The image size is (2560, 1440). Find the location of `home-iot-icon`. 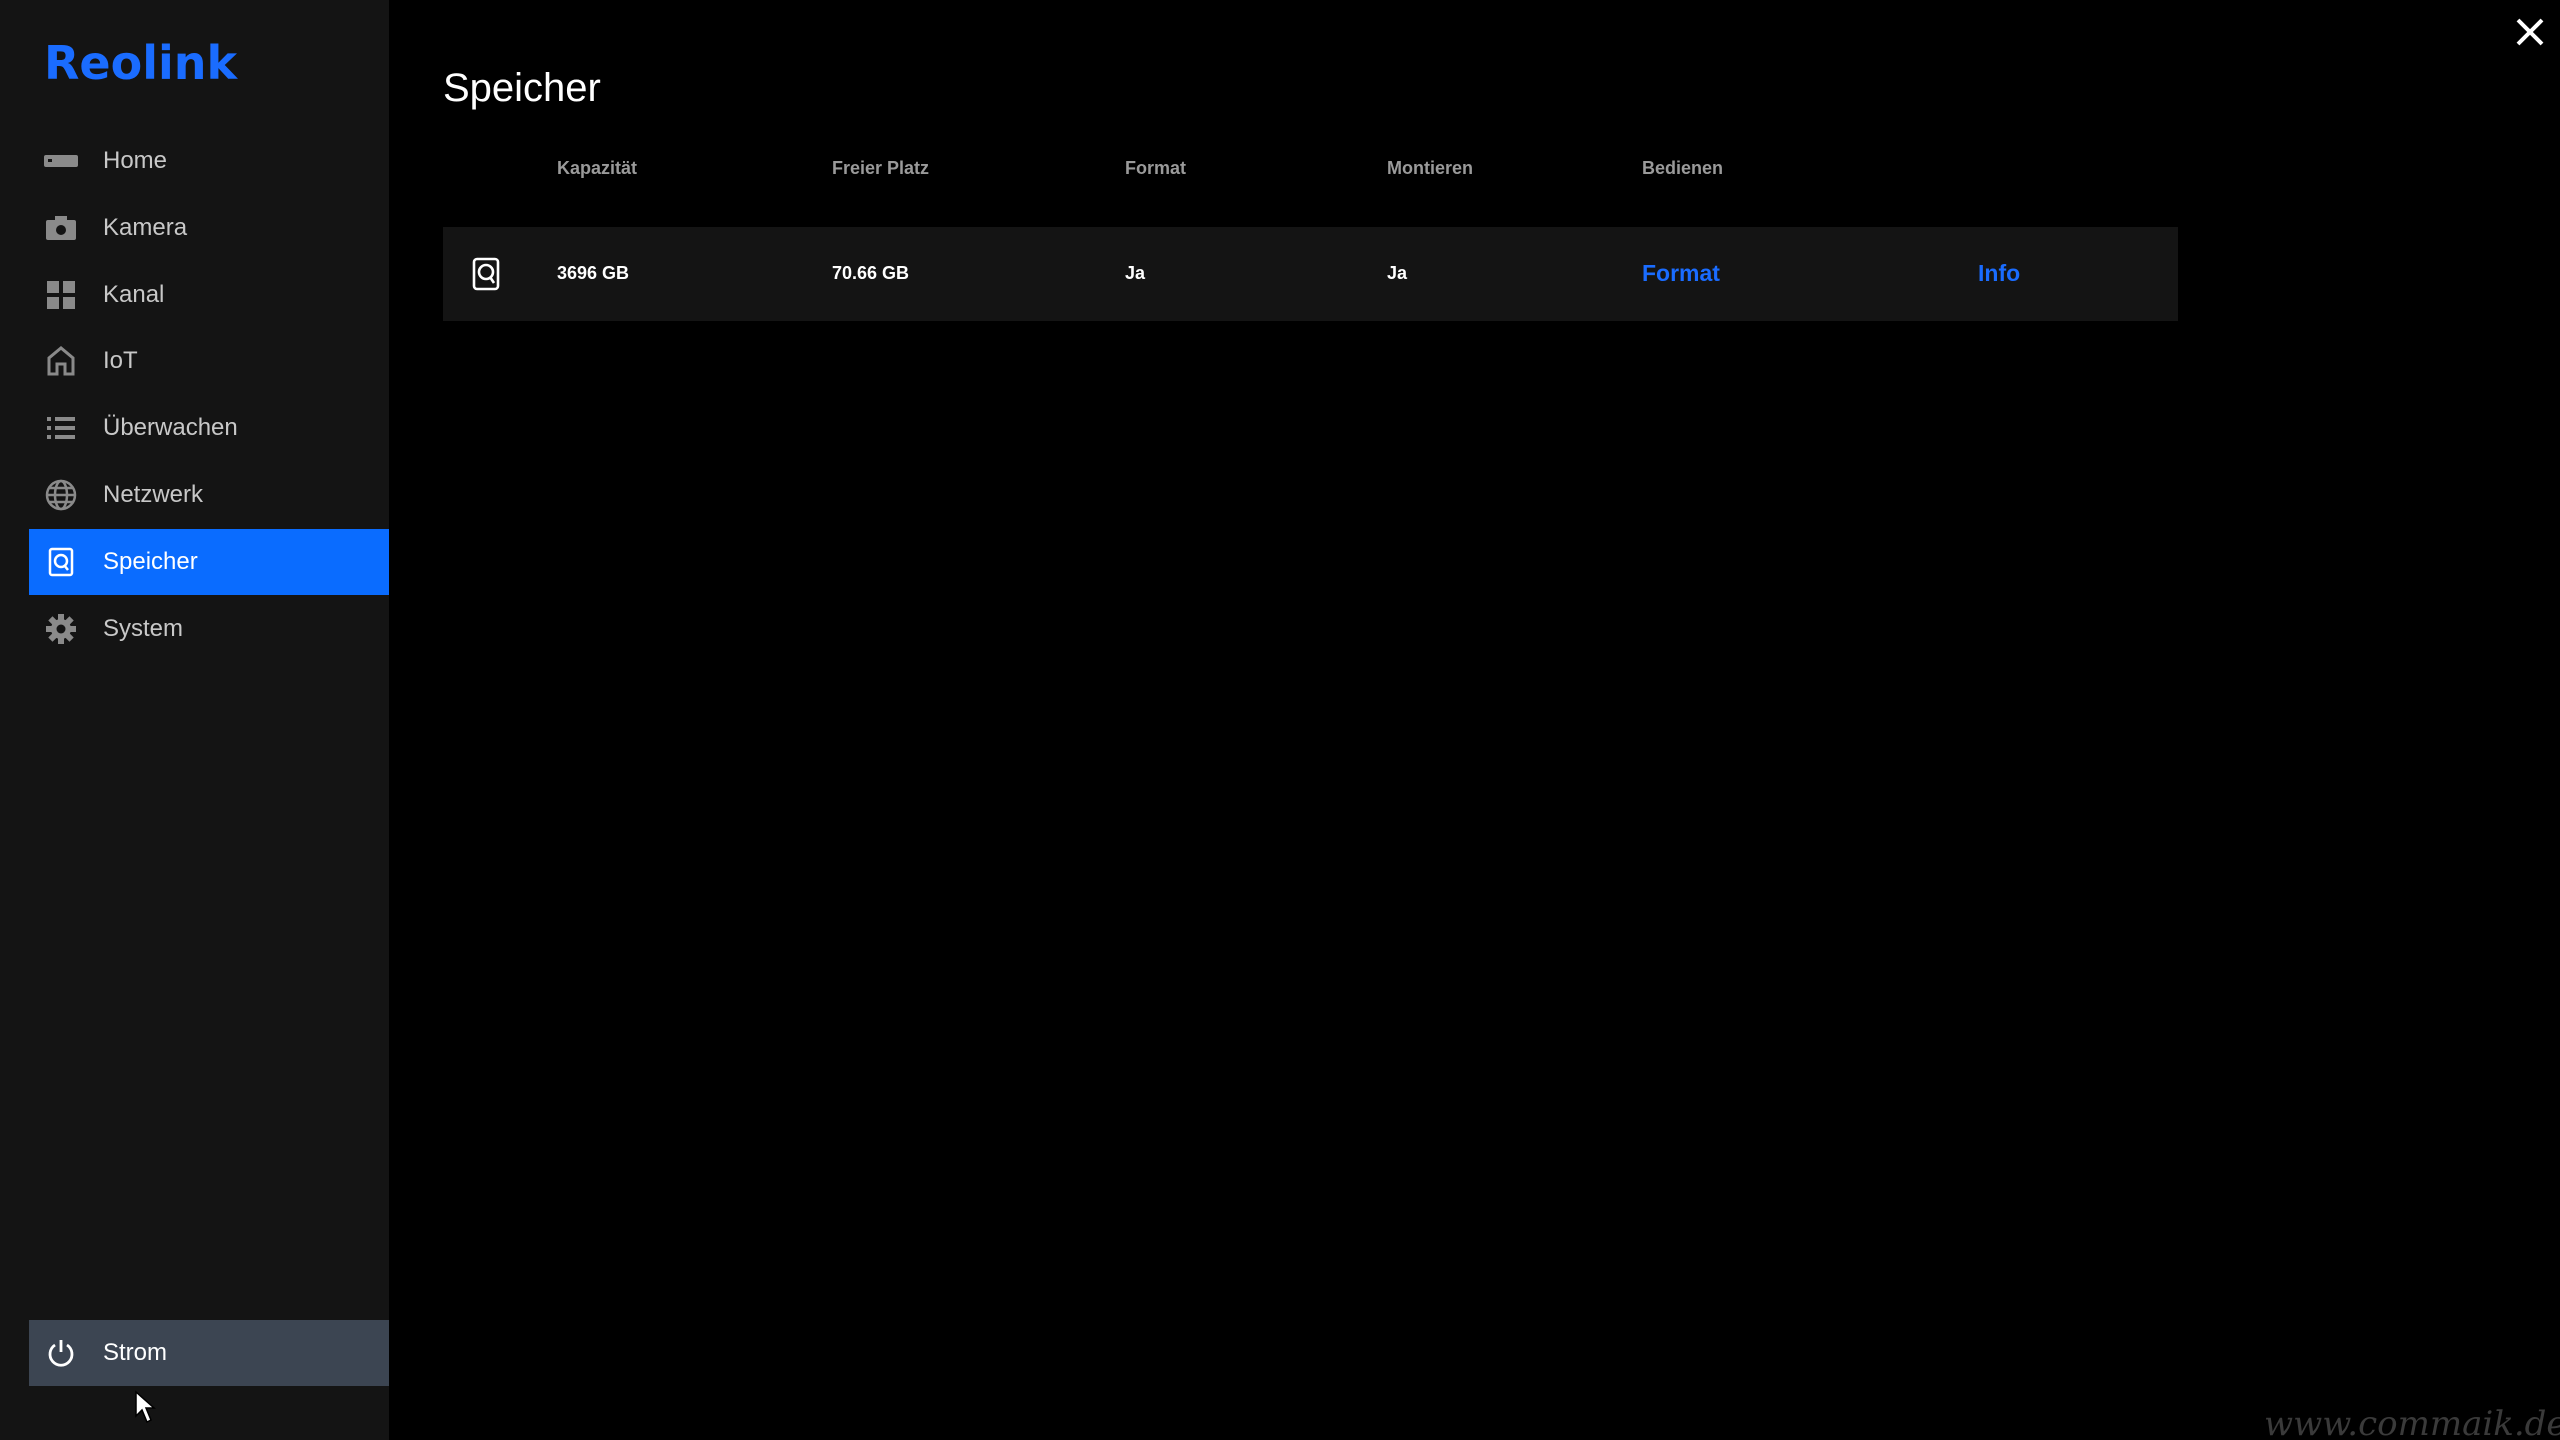

home-iot-icon is located at coordinates (61, 361).